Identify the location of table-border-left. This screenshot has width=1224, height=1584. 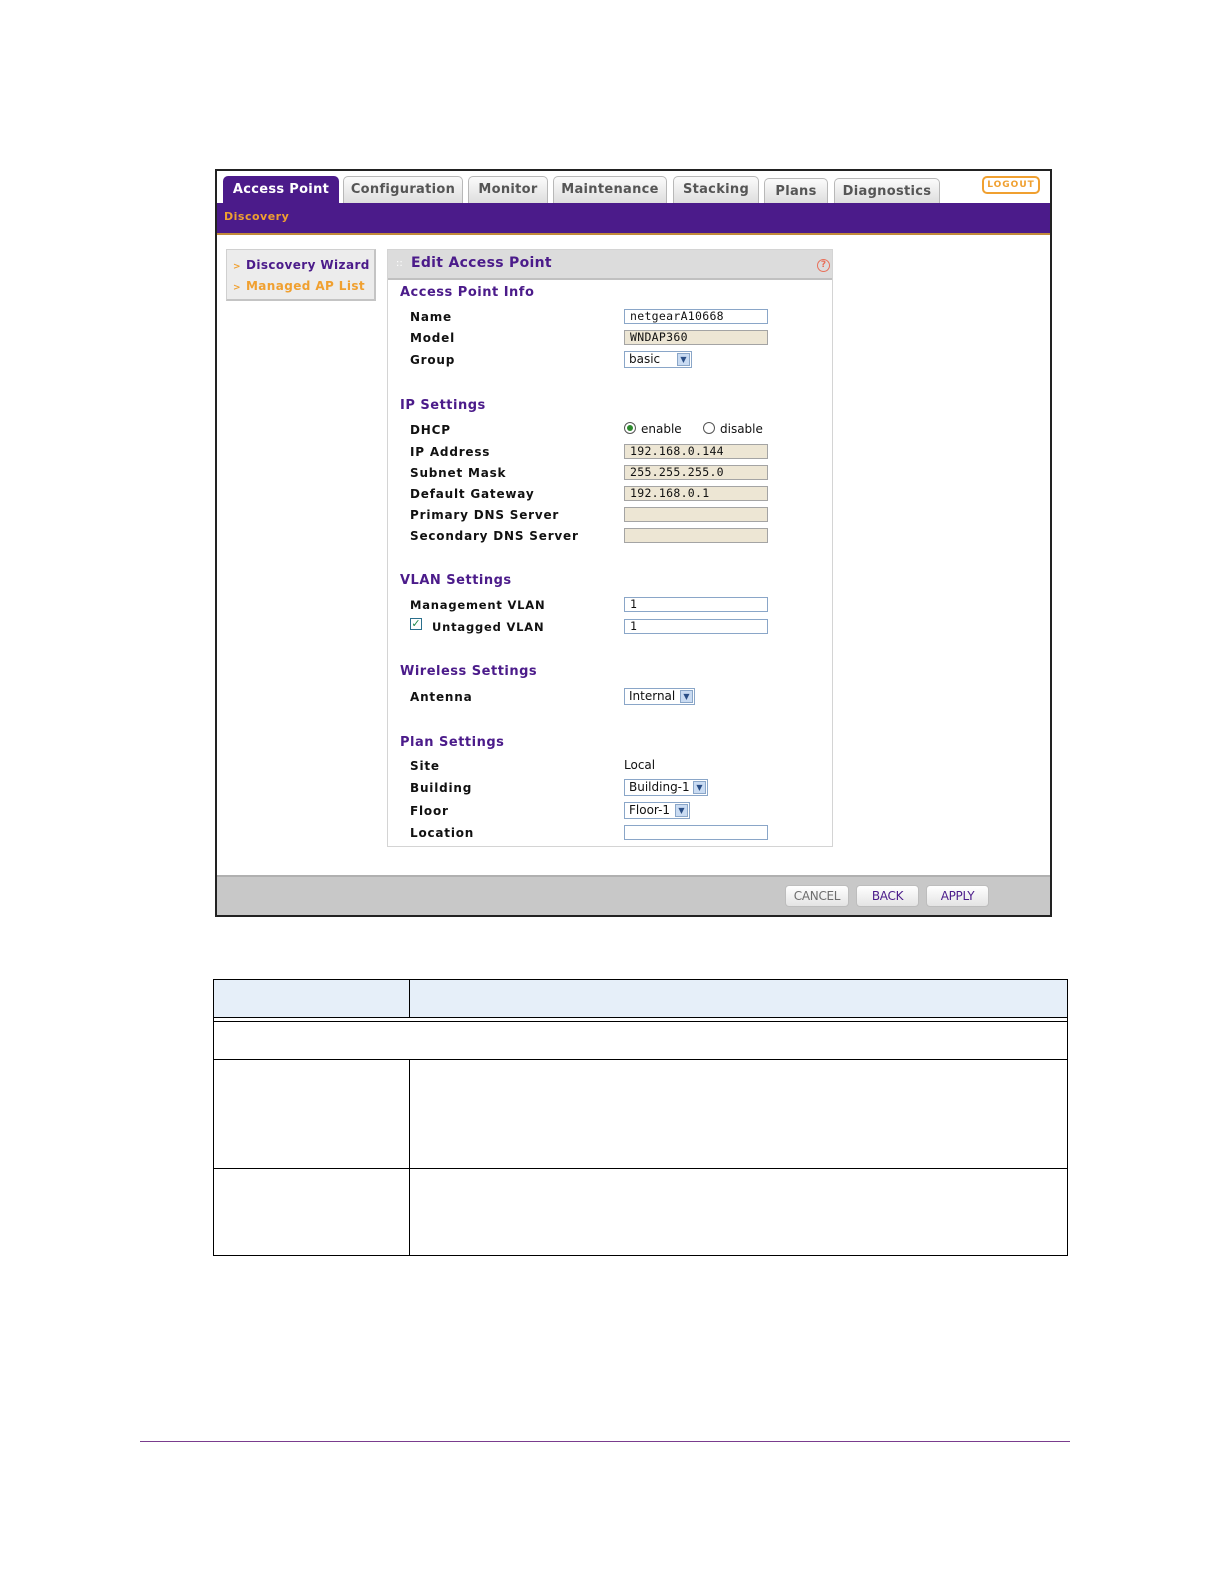
(213, 1117).